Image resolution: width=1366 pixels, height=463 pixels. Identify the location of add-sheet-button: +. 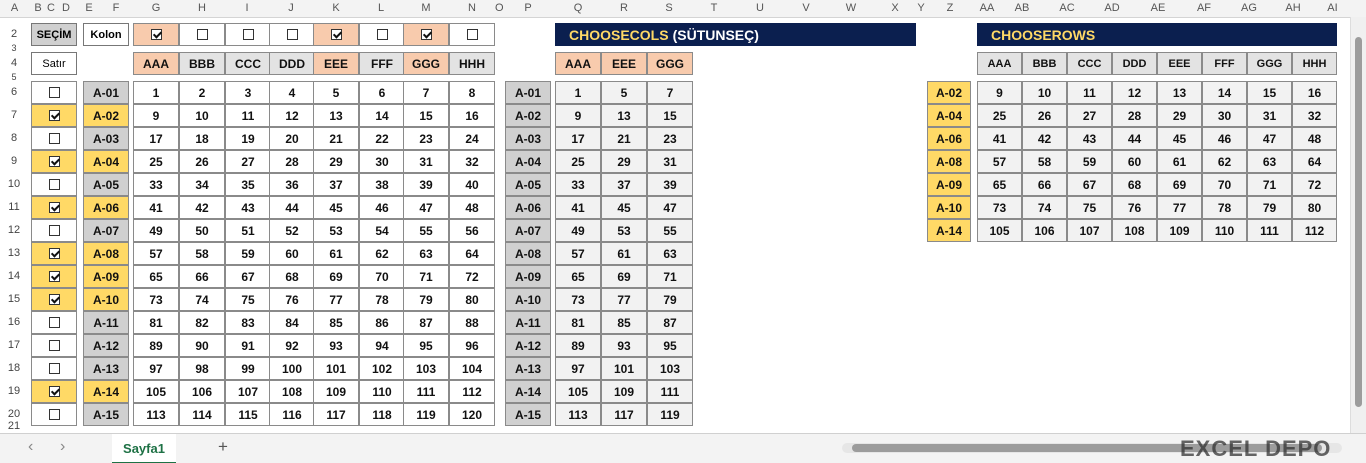
(223, 447).